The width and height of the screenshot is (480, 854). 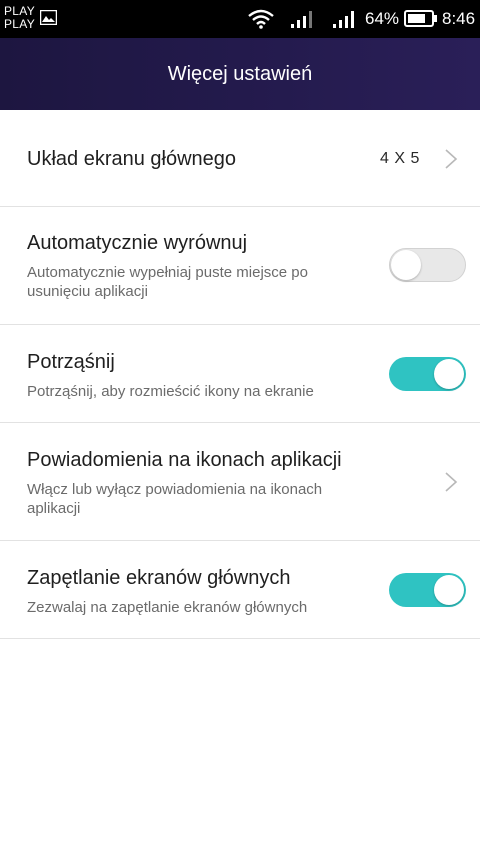 I want to click on header-bar: Więcej ustawień, so click(x=240, y=74).